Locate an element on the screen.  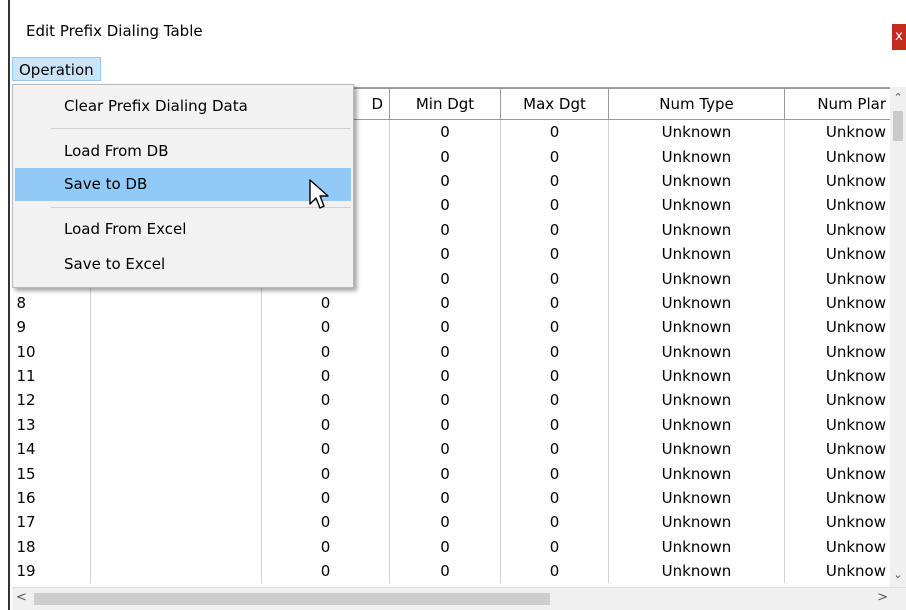
row-index-cell: 10 is located at coordinates (51, 351).